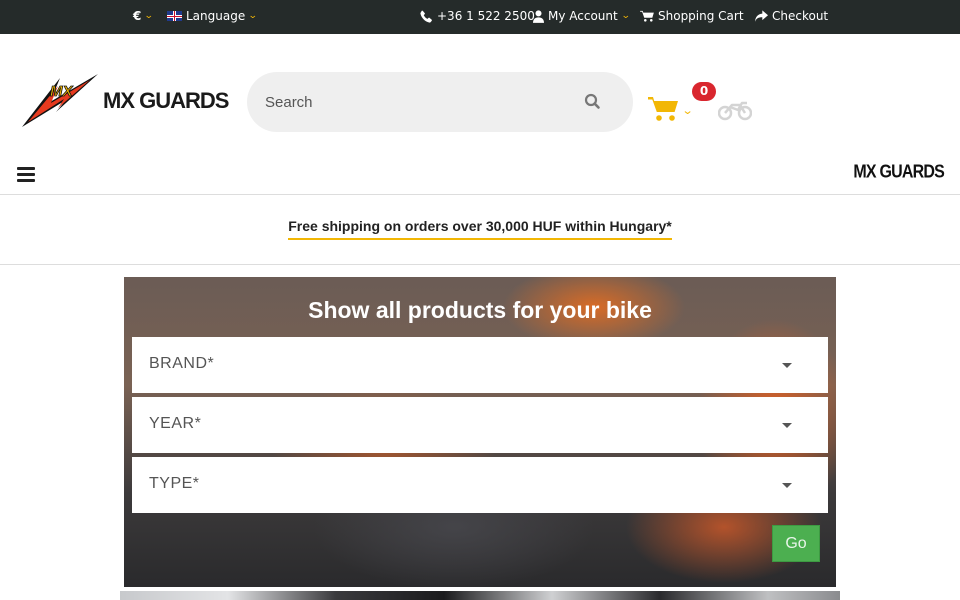 This screenshot has height=600, width=960. Describe the element at coordinates (174, 483) in the screenshot. I see `type-select-label: TYPE*` at that location.